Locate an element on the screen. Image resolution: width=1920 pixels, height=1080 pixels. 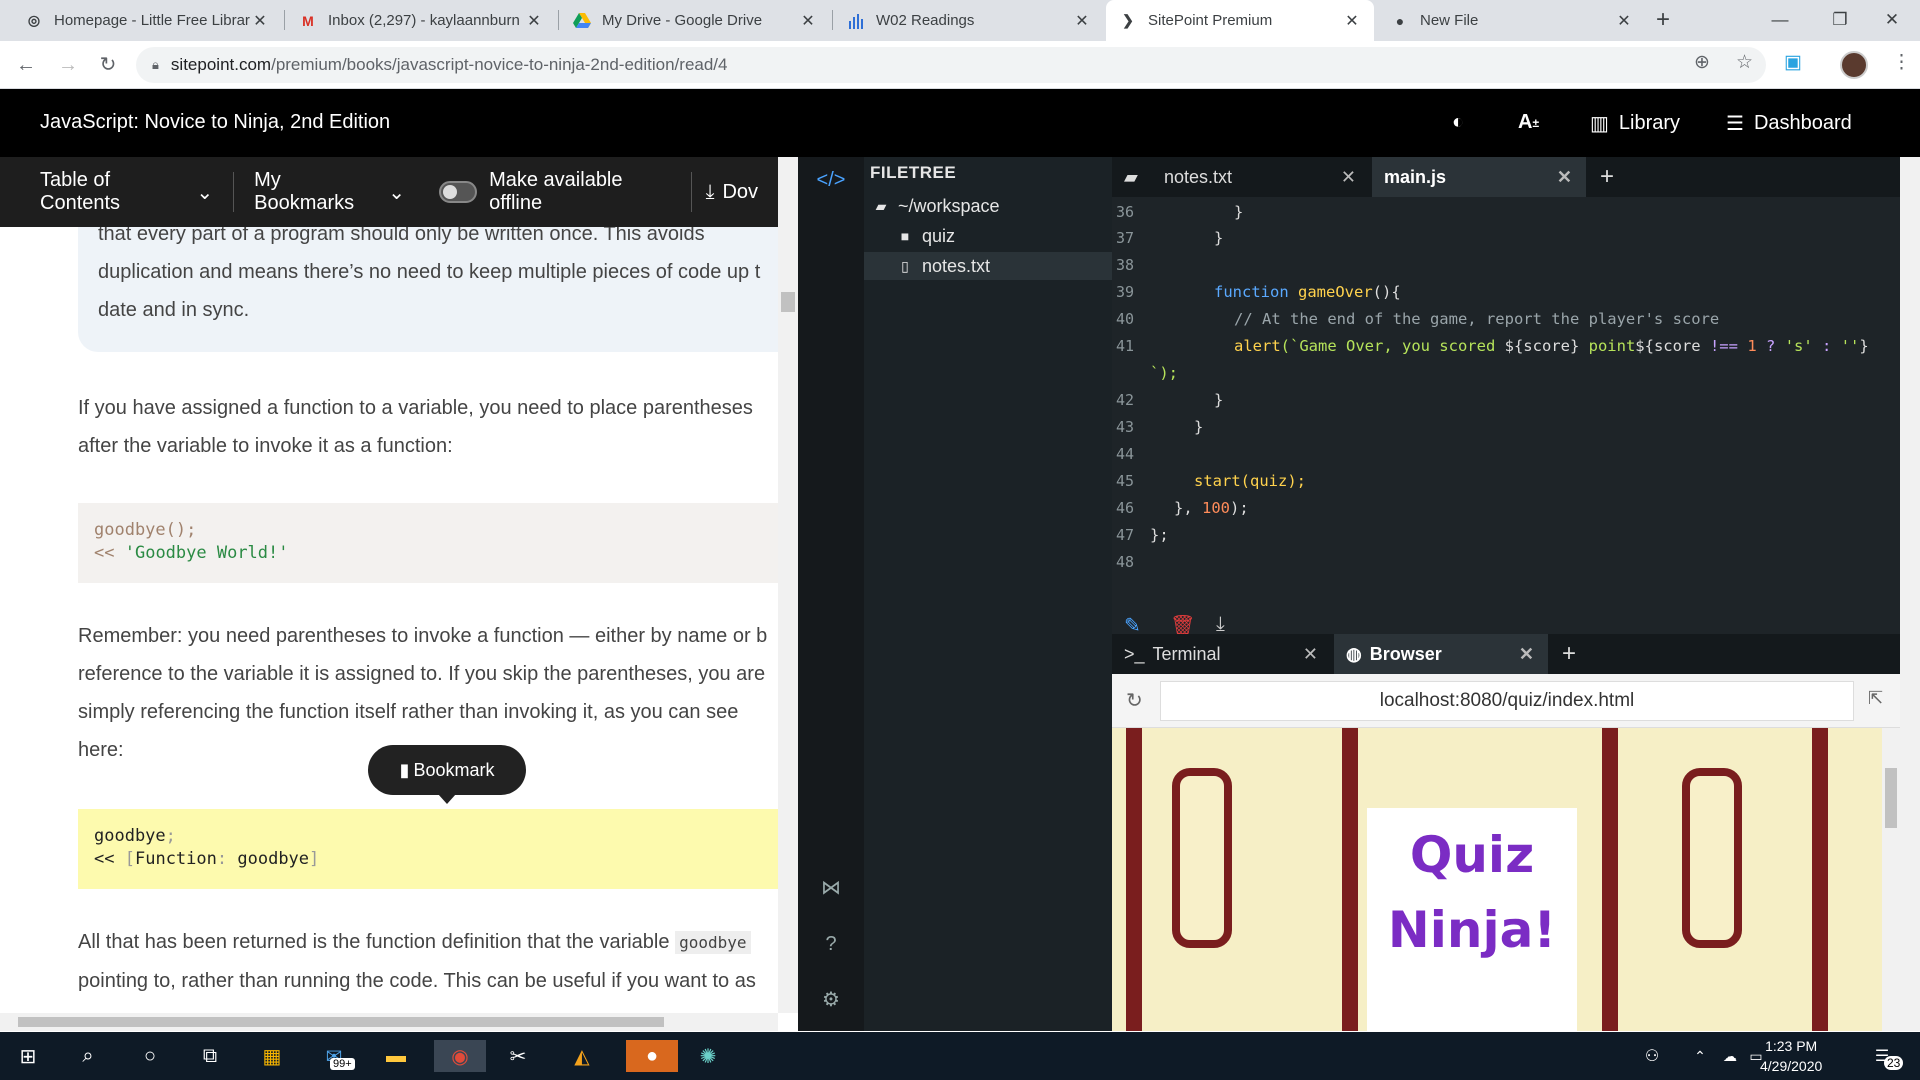
horizontal-scrollbar is located at coordinates (389, 1022).